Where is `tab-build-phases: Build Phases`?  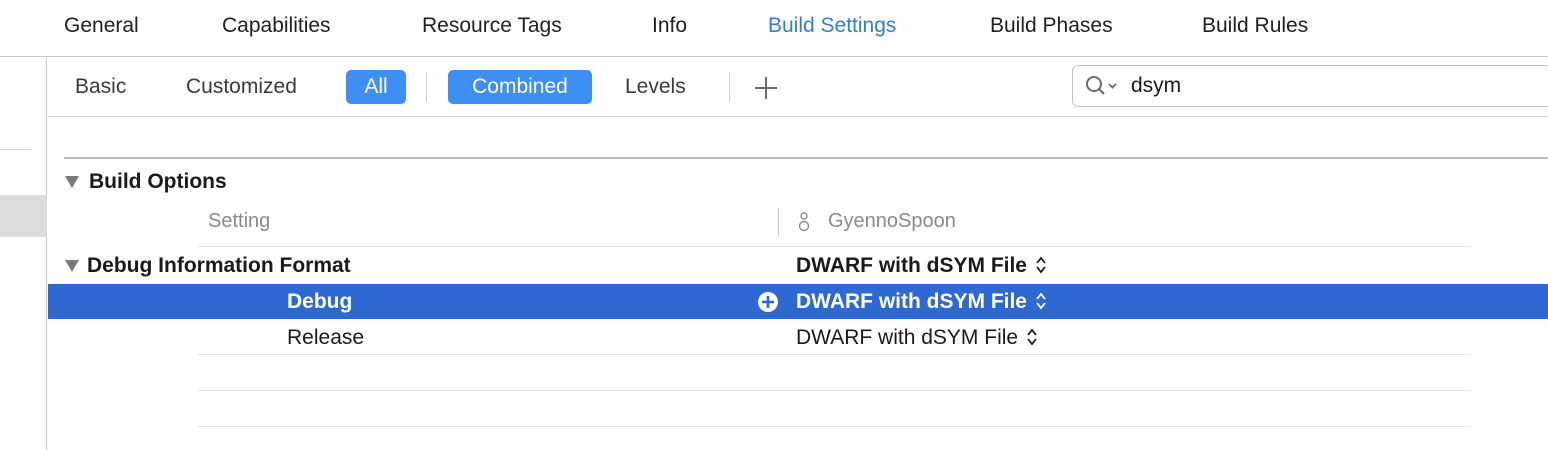 tab-build-phases: Build Phases is located at coordinates (1051, 26).